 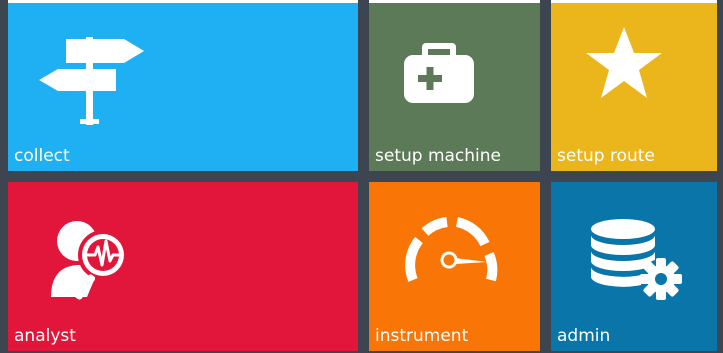 What do you see at coordinates (438, 156) in the screenshot?
I see `setup-machine-label: setup machine` at bounding box center [438, 156].